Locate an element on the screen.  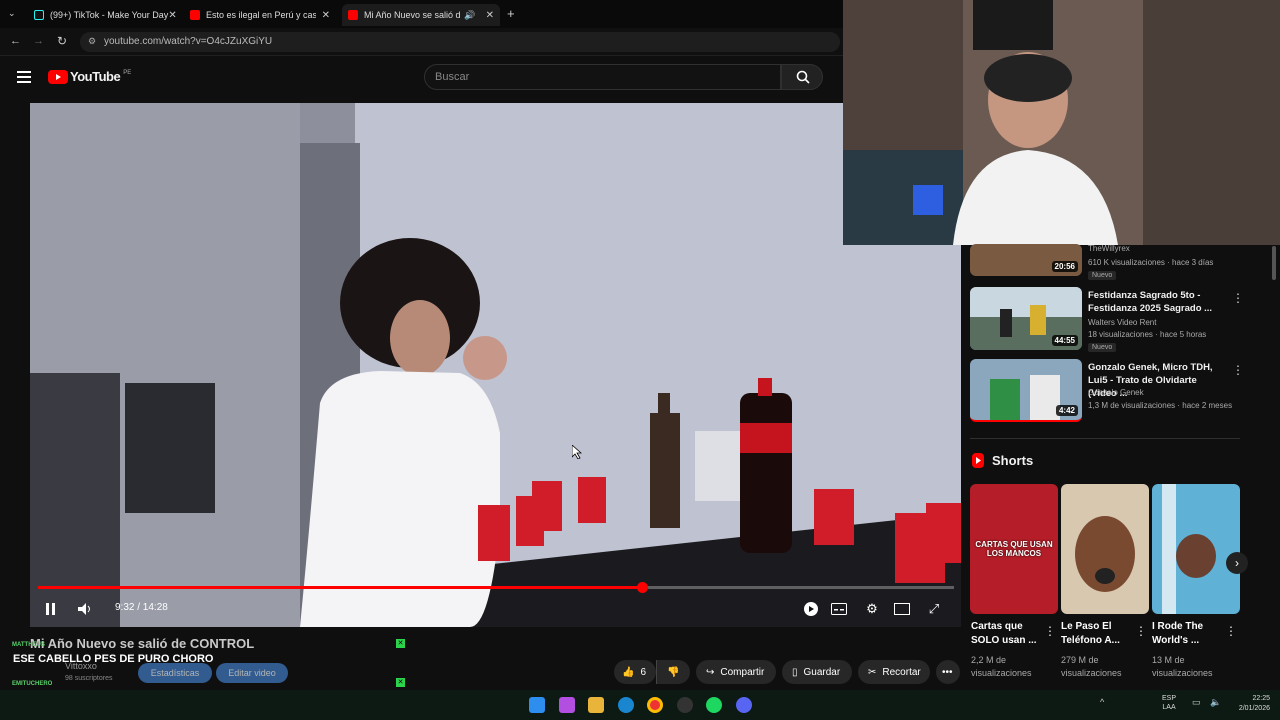
shorts-next-chevron-icon: › is located at coordinates (1237, 563).